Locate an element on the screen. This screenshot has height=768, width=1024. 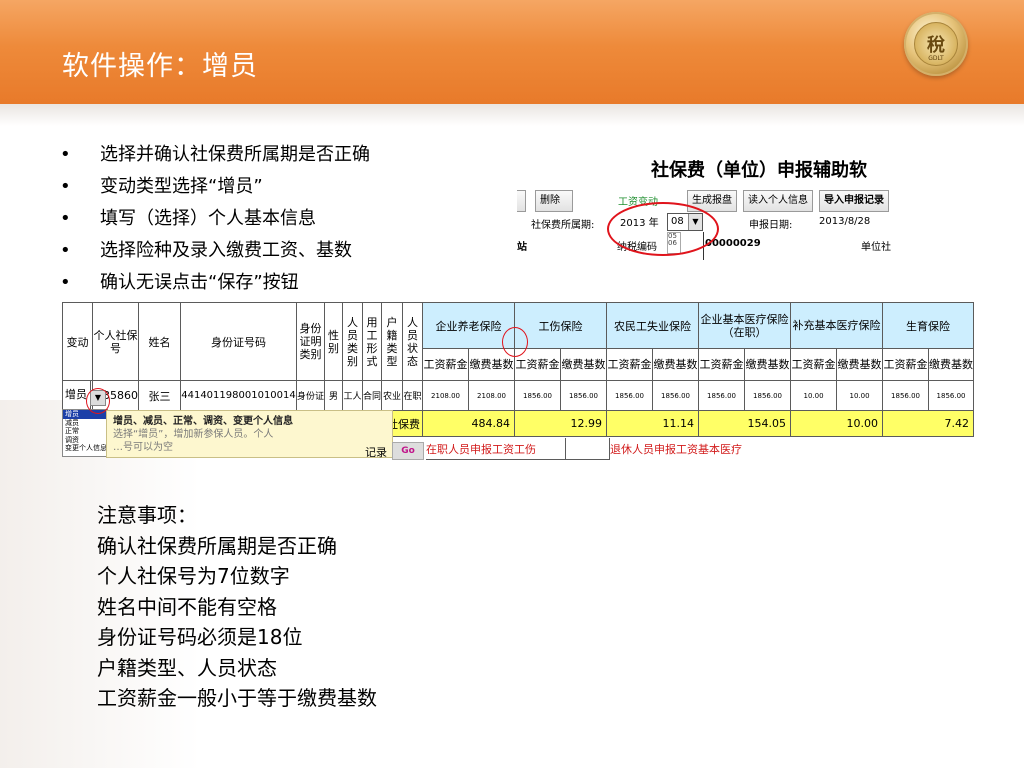
option-normal: 正常 is located at coordinates (85, 431).